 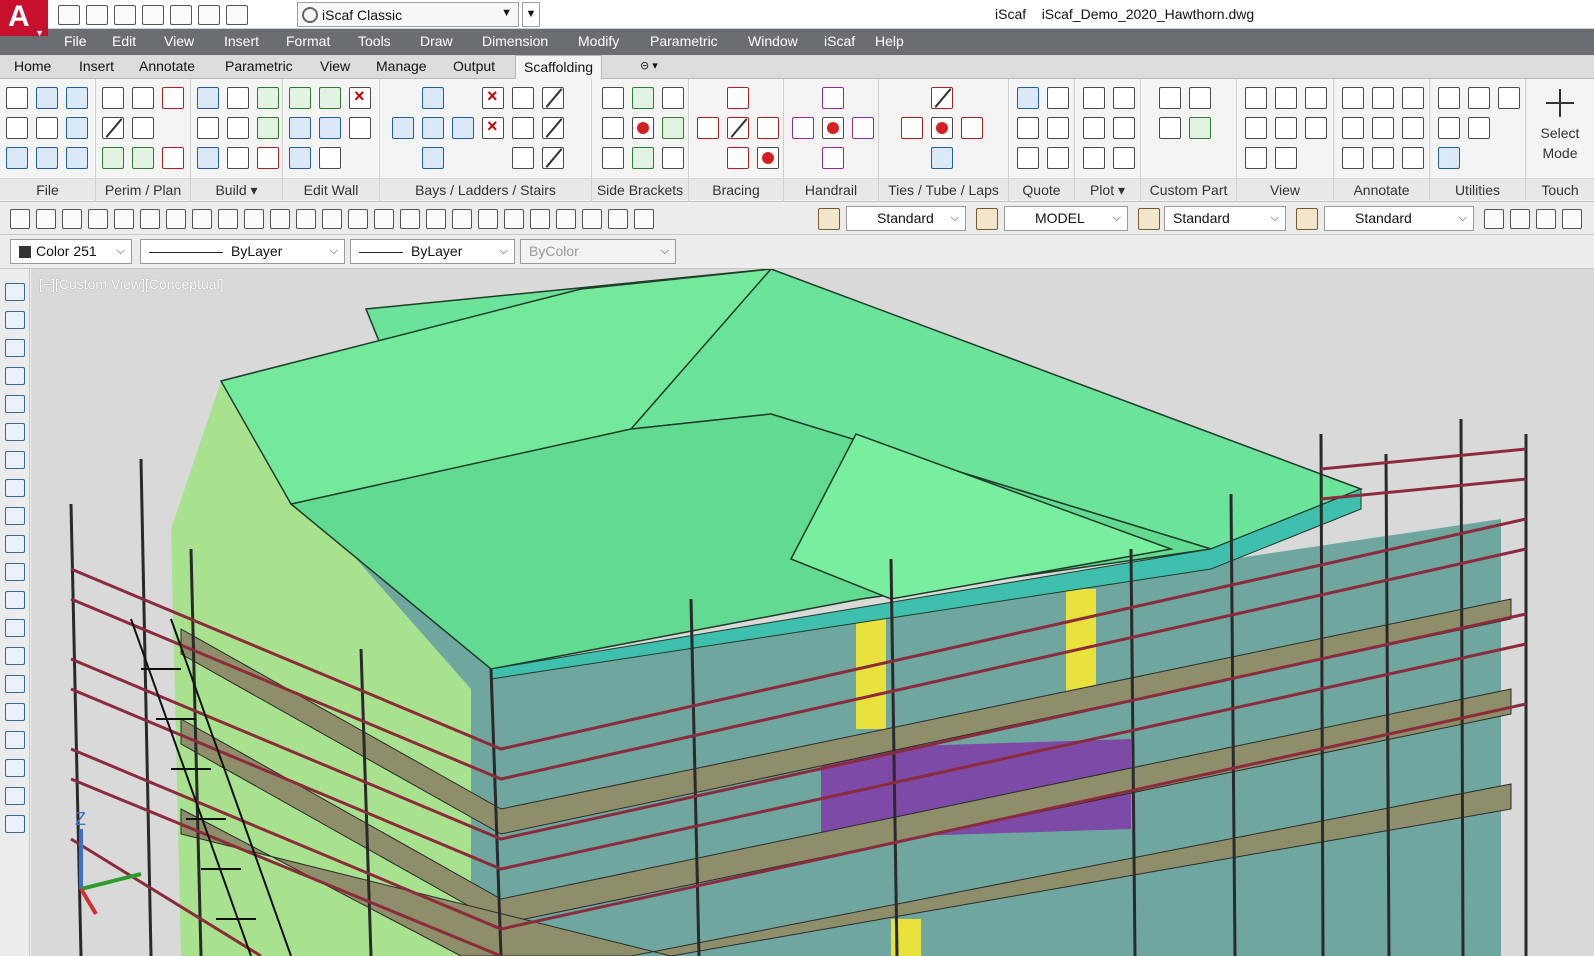 I want to click on publish-icon, so click(x=176, y=219).